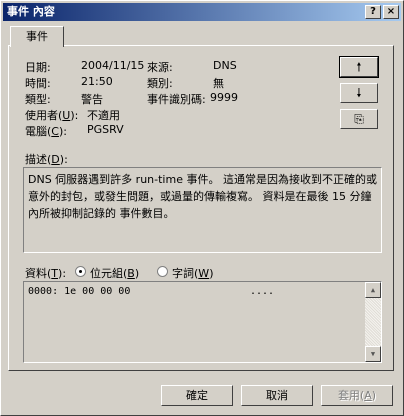 The image size is (404, 416). What do you see at coordinates (52, 115) in the screenshot?
I see `user-label: 使用者(U):` at bounding box center [52, 115].